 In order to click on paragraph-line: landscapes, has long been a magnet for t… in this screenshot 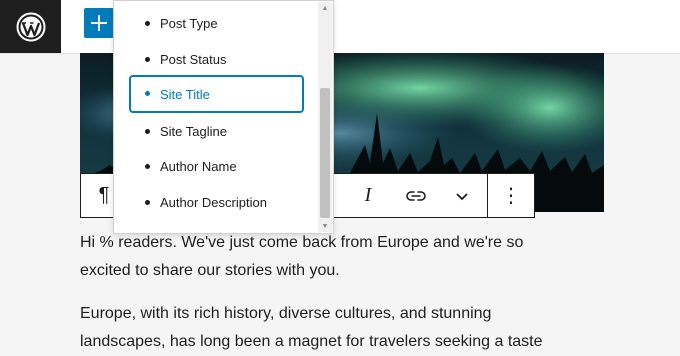, I will do `click(311, 341)`.